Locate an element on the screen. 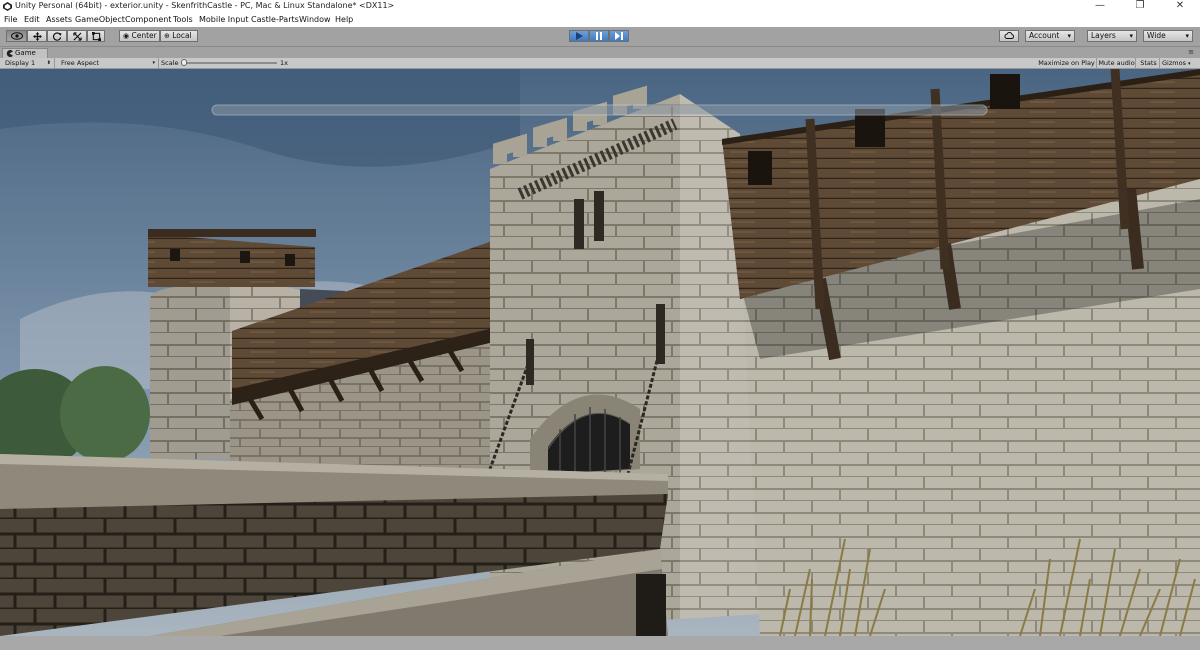  menu-component: Component is located at coordinates (148, 19).